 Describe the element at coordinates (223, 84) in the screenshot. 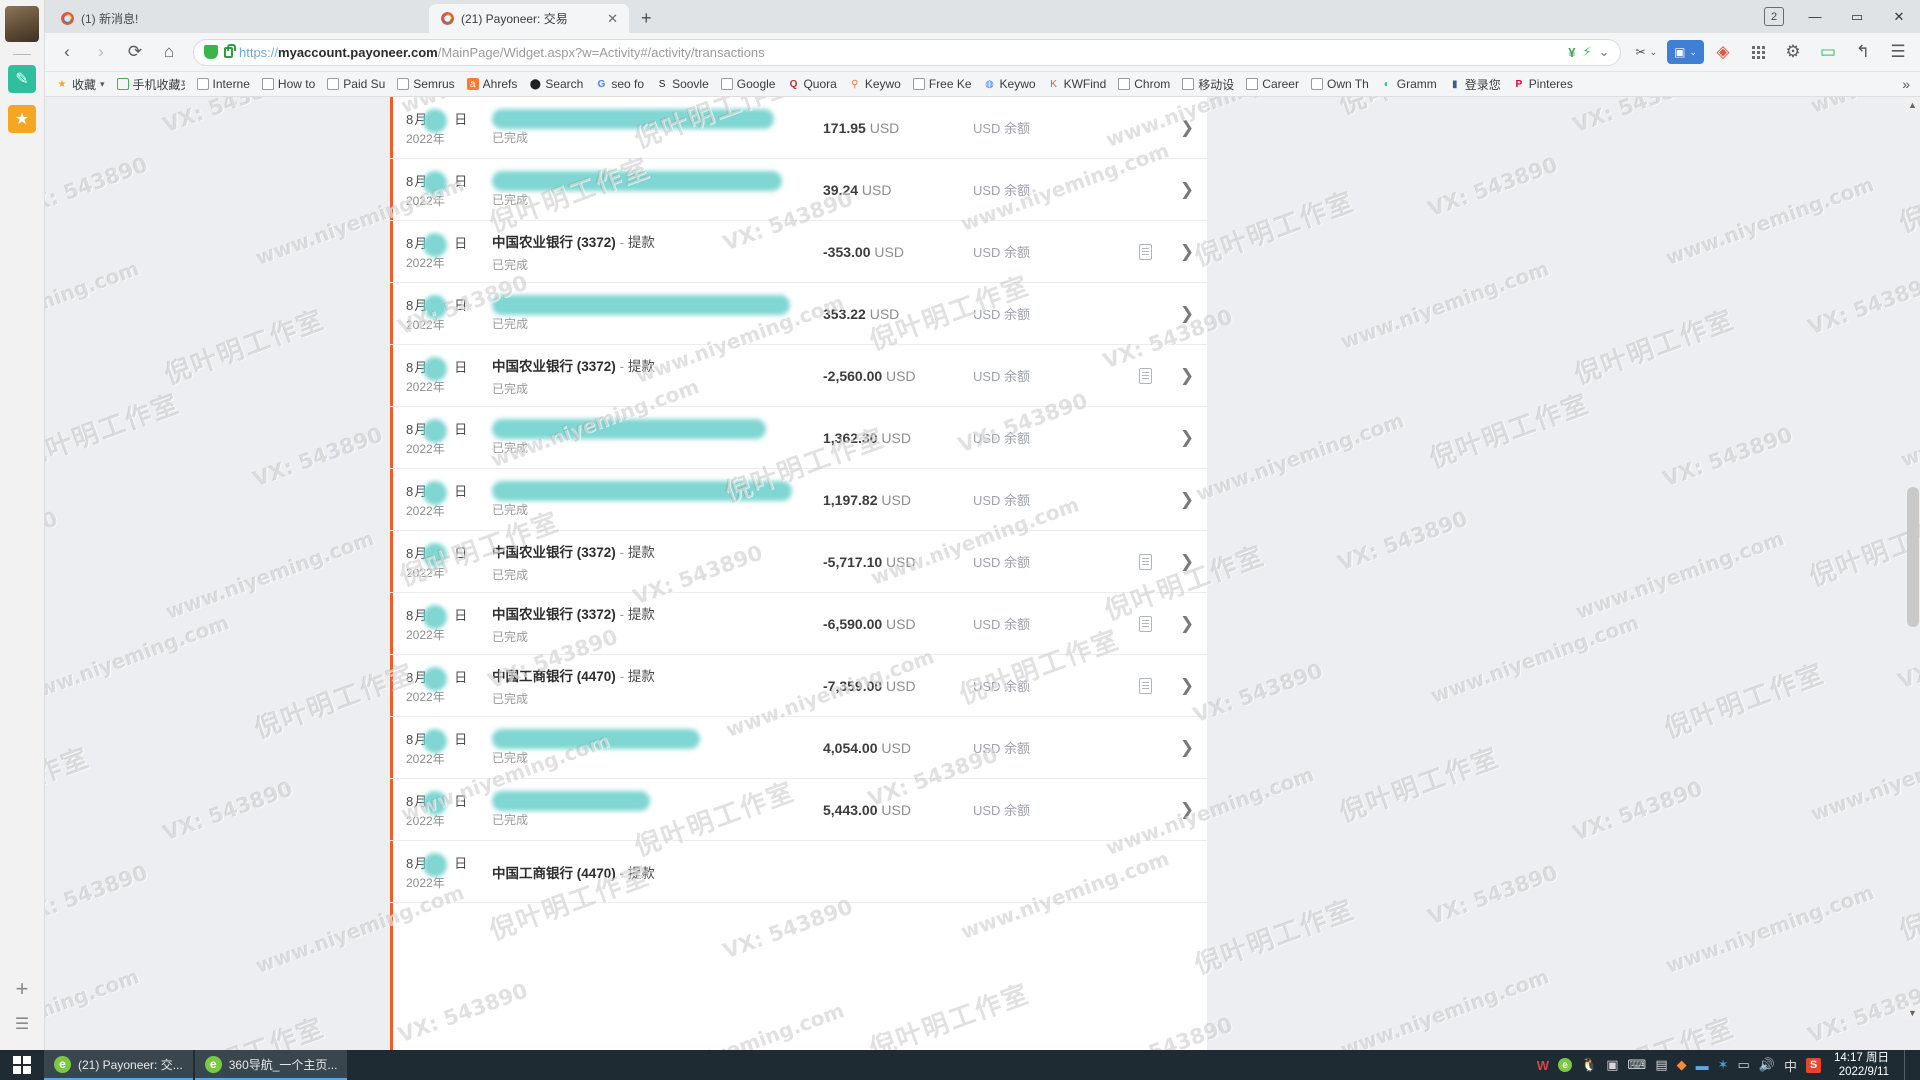

I see `bookmark-item: Interne` at that location.